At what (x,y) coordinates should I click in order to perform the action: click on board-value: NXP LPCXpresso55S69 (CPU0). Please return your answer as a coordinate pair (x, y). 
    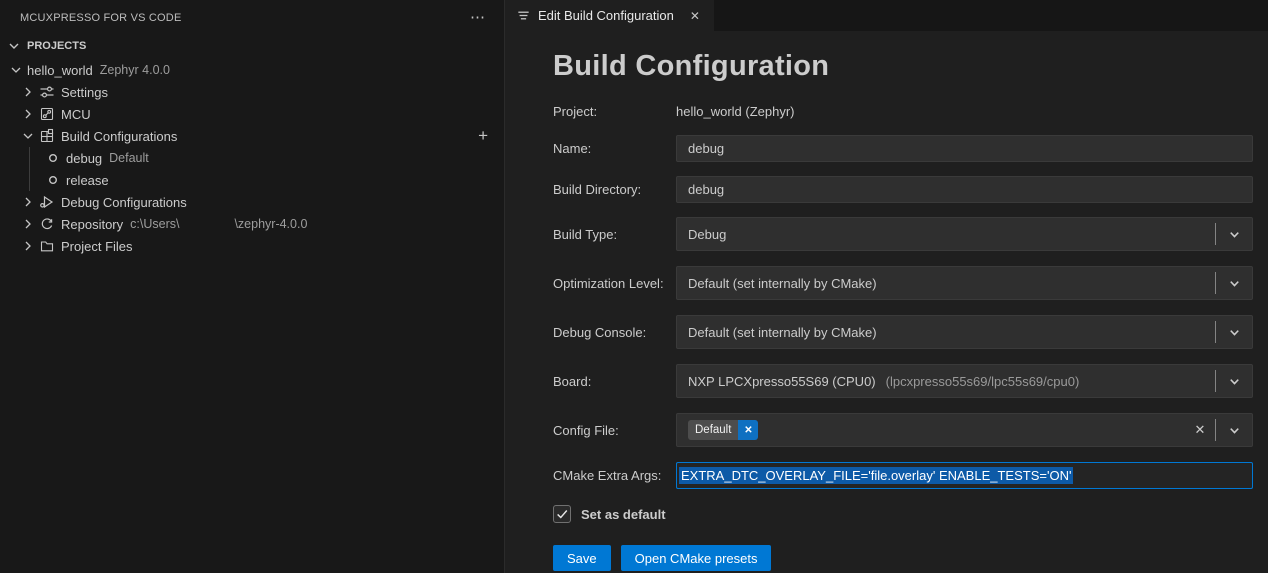
    Looking at the image, I should click on (782, 381).